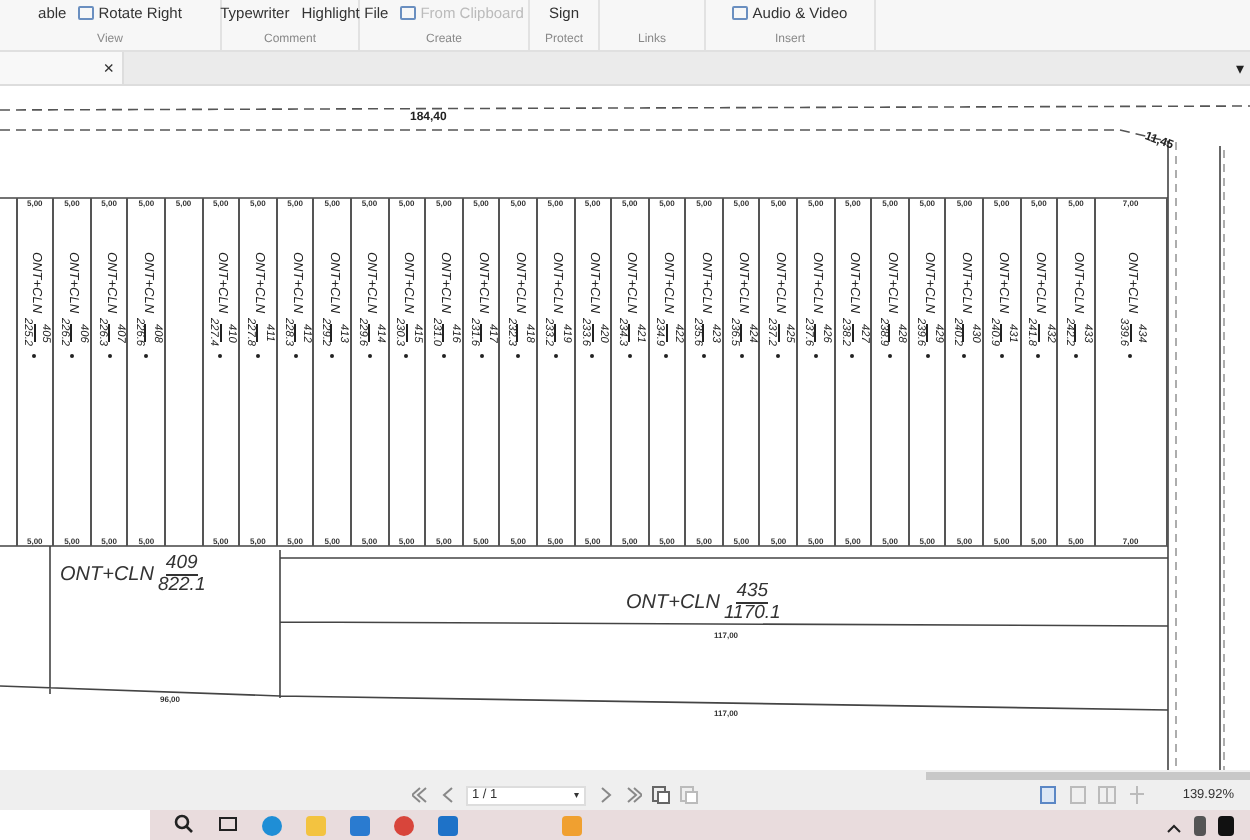  Describe the element at coordinates (62, 68) in the screenshot. I see `document-tab: ×` at that location.